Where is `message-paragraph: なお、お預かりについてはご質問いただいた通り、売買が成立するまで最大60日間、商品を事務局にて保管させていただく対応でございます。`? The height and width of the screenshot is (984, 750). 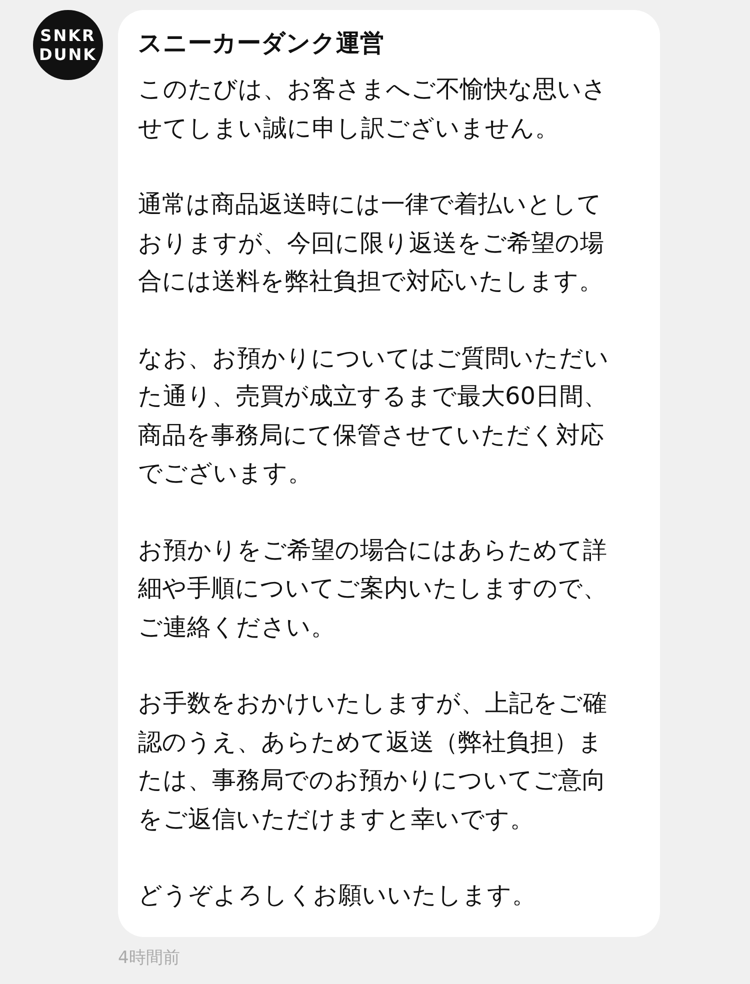 message-paragraph: なお、お預かりについてはご質問いただいた通り、売買が成立するまで最大60日間、商品を事務局にて保管させていただく対応でございます。 is located at coordinates (374, 415).